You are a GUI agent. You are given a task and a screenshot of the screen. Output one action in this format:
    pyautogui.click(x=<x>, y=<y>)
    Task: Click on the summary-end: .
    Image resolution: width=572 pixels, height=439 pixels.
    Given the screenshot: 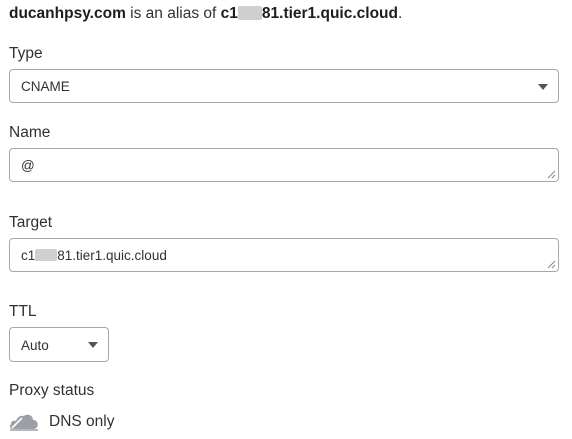 What is the action you would take?
    pyautogui.click(x=400, y=13)
    